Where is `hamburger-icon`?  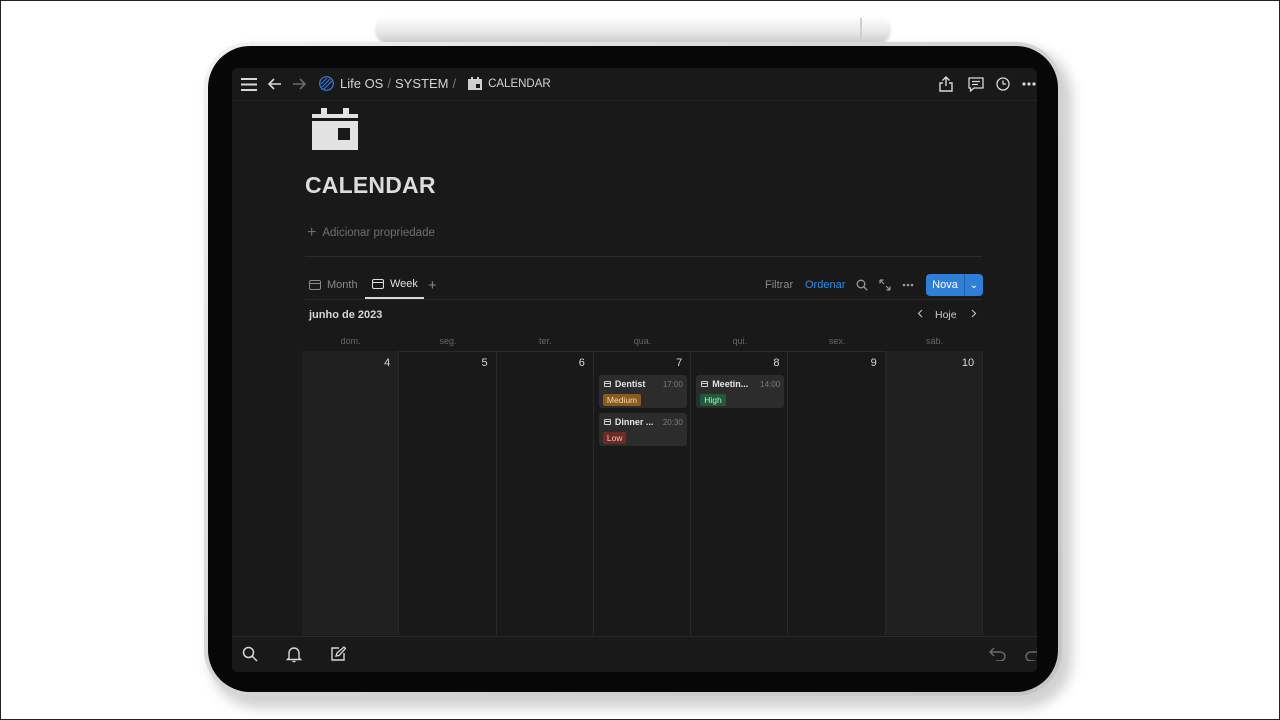 hamburger-icon is located at coordinates (249, 84).